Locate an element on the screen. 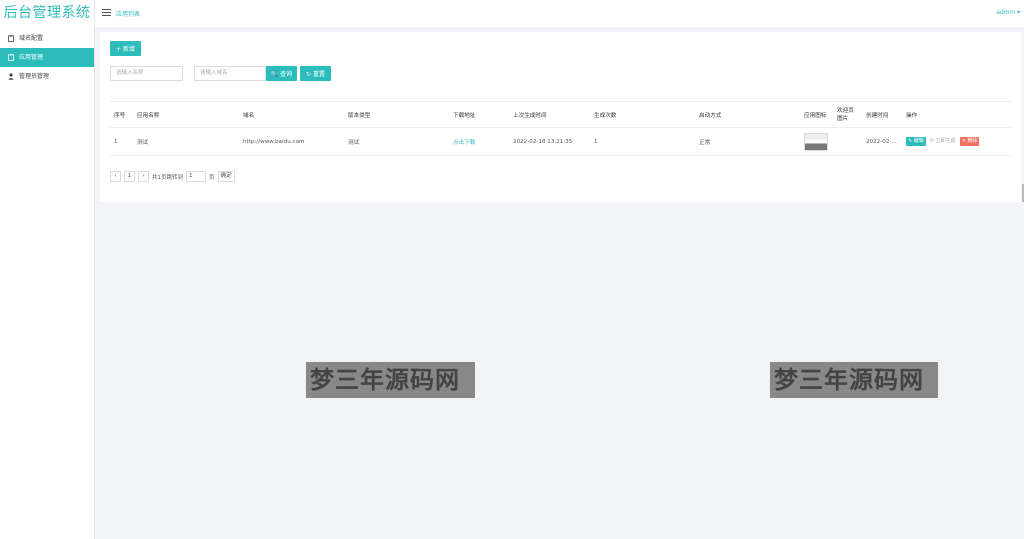  user-menu: admin ▾ is located at coordinates (1008, 12).